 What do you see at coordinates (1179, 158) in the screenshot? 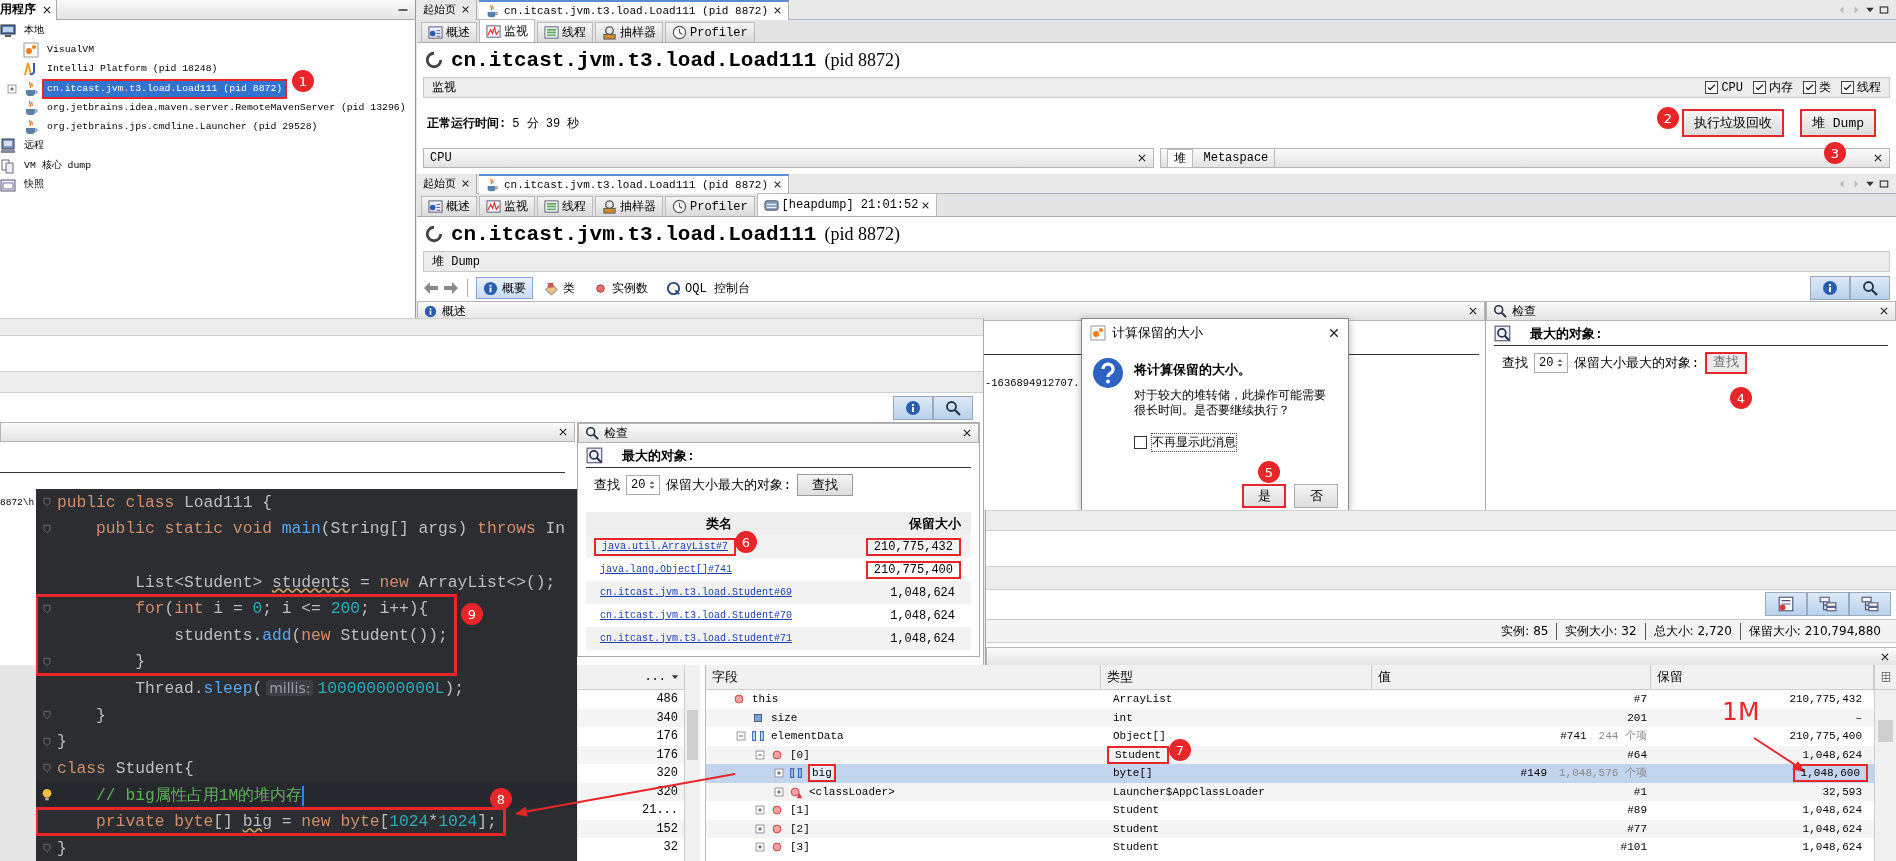
I see `panel-tab: 堆` at bounding box center [1179, 158].